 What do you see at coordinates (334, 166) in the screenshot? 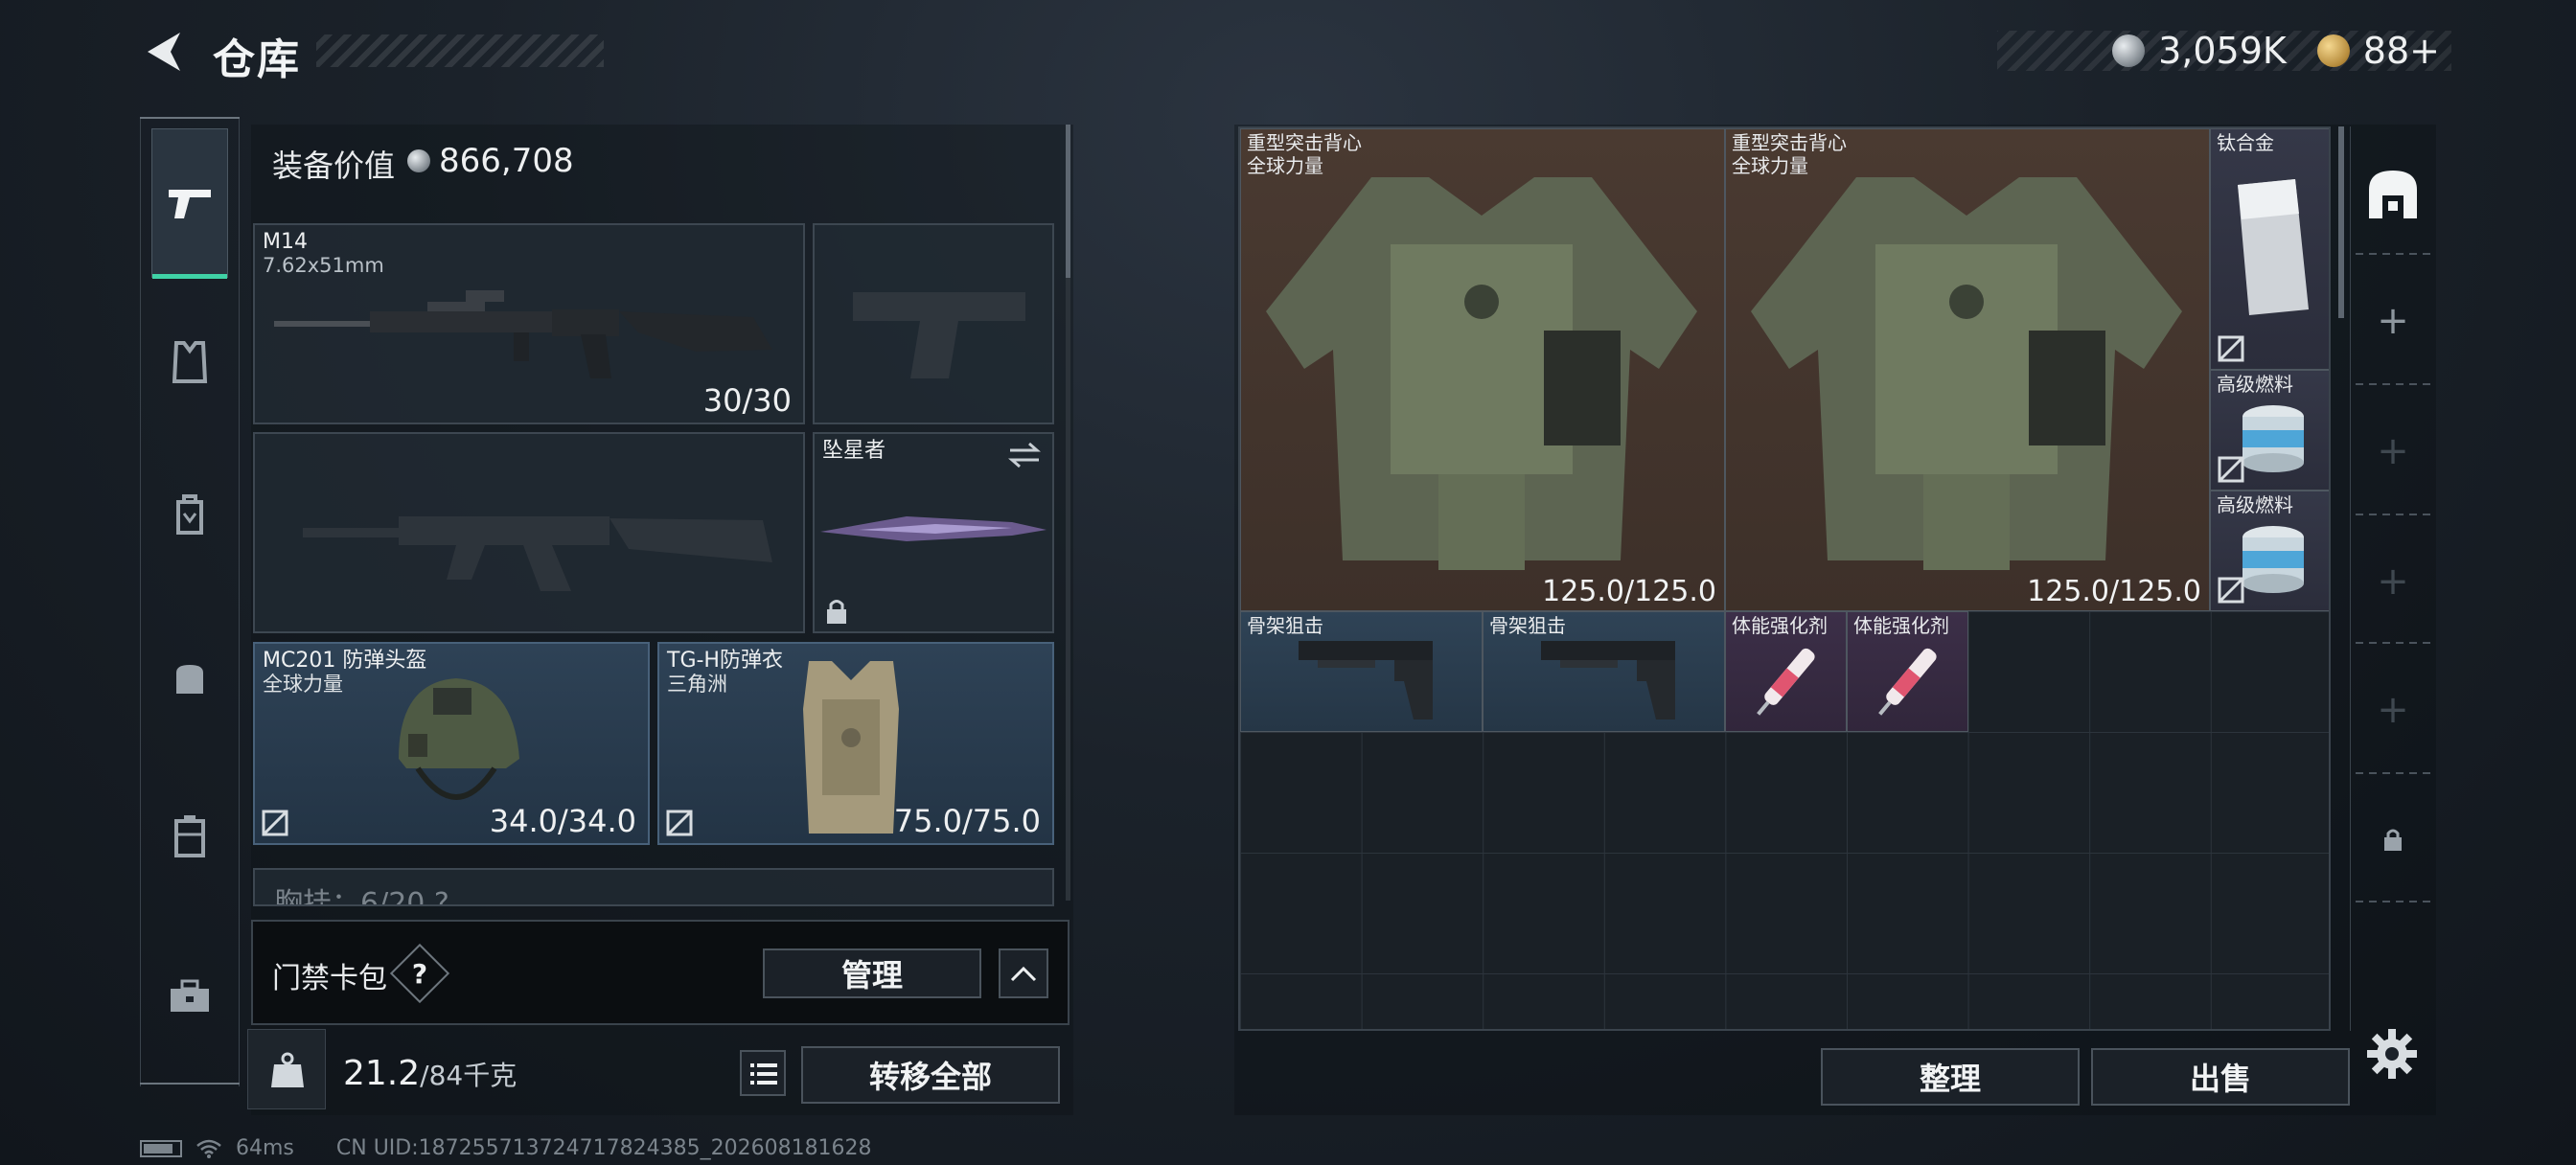
I see `equip-value-label: 装备价值` at bounding box center [334, 166].